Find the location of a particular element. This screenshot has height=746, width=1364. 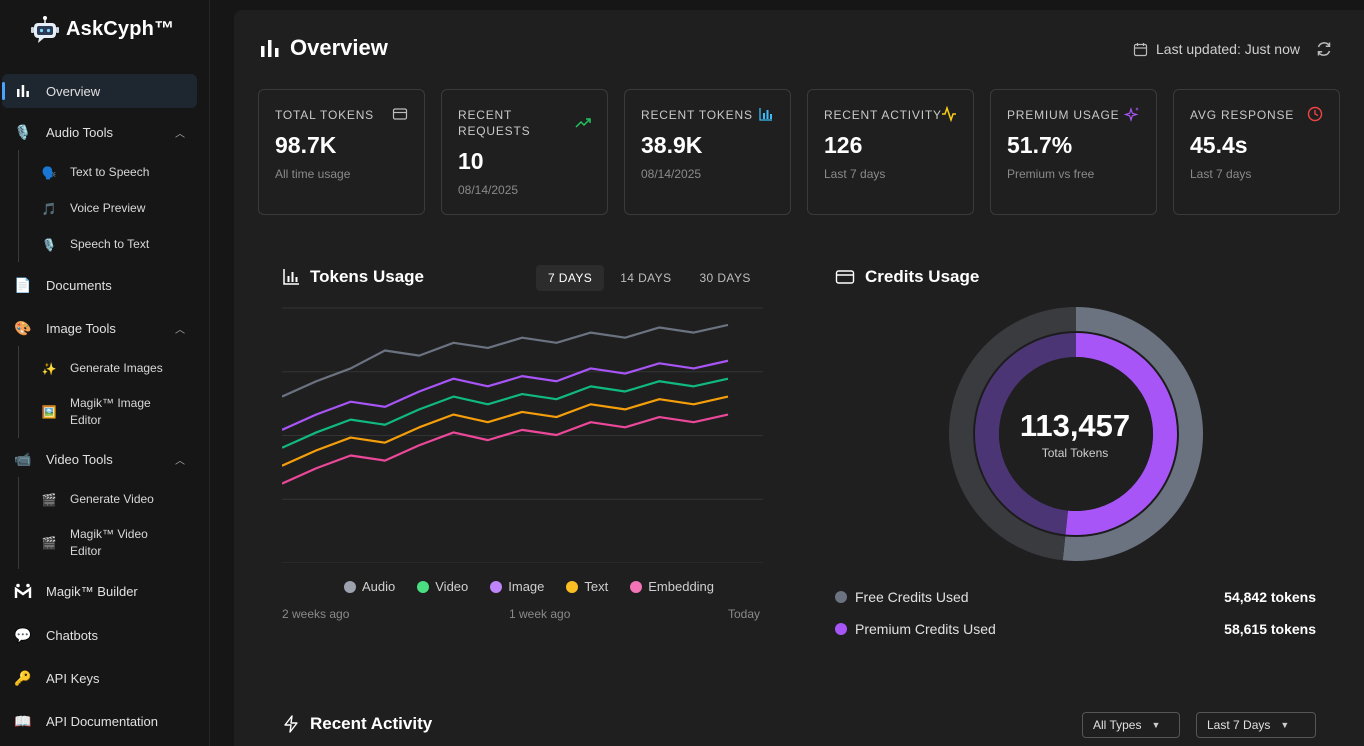

series-line-embedding is located at coordinates (505, 449).